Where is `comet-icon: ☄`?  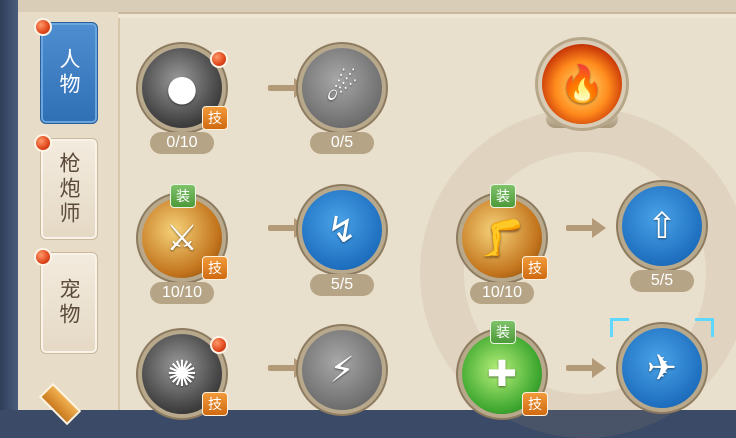
comet-icon: ☄ is located at coordinates (342, 88).